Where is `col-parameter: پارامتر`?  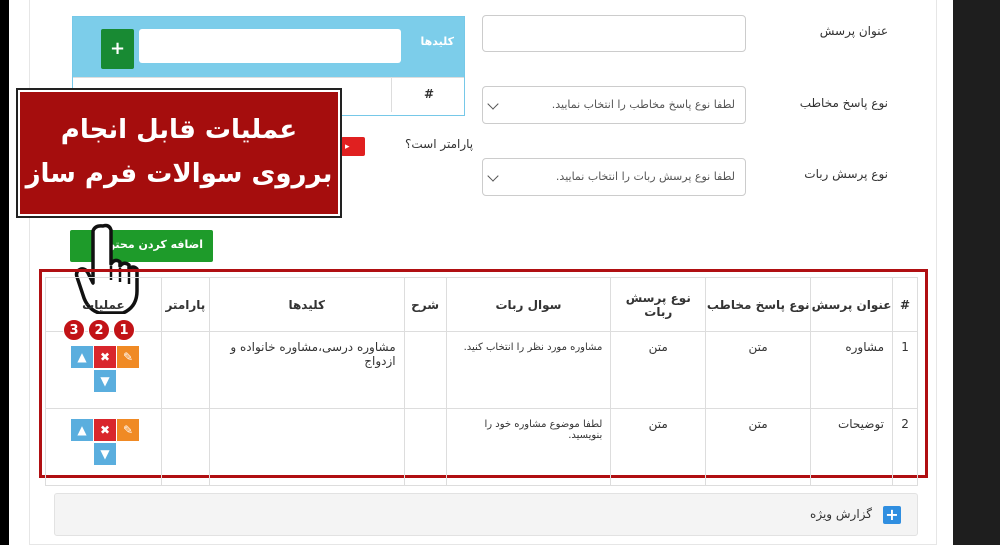 col-parameter: پارامتر is located at coordinates (185, 304).